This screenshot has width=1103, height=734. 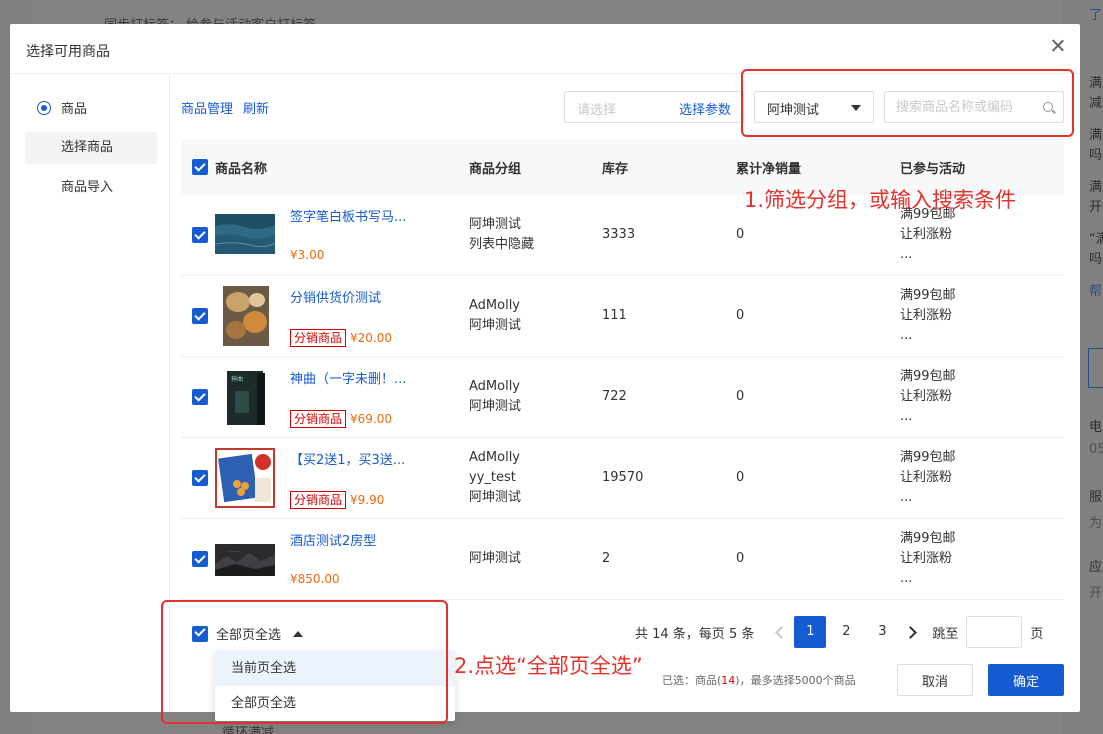 I want to click on price-row: 分销商品 ¥69.00, so click(x=341, y=419).